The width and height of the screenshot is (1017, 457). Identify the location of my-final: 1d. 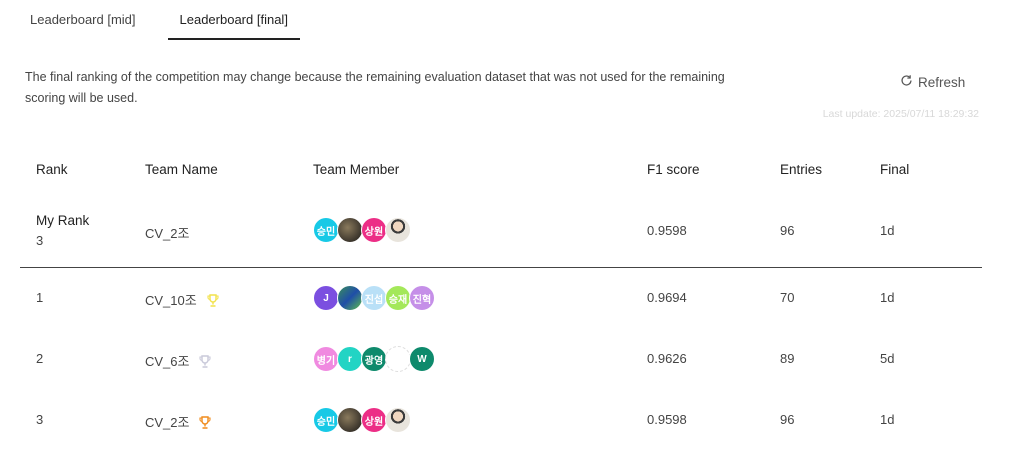
(887, 230).